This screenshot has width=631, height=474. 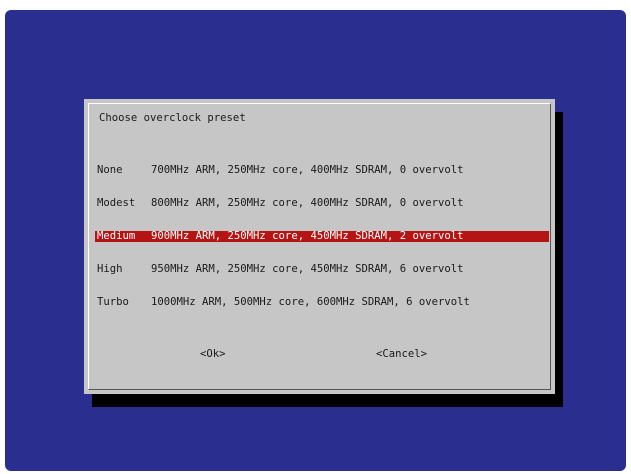 What do you see at coordinates (113, 302) in the screenshot?
I see `item-name: Turbo` at bounding box center [113, 302].